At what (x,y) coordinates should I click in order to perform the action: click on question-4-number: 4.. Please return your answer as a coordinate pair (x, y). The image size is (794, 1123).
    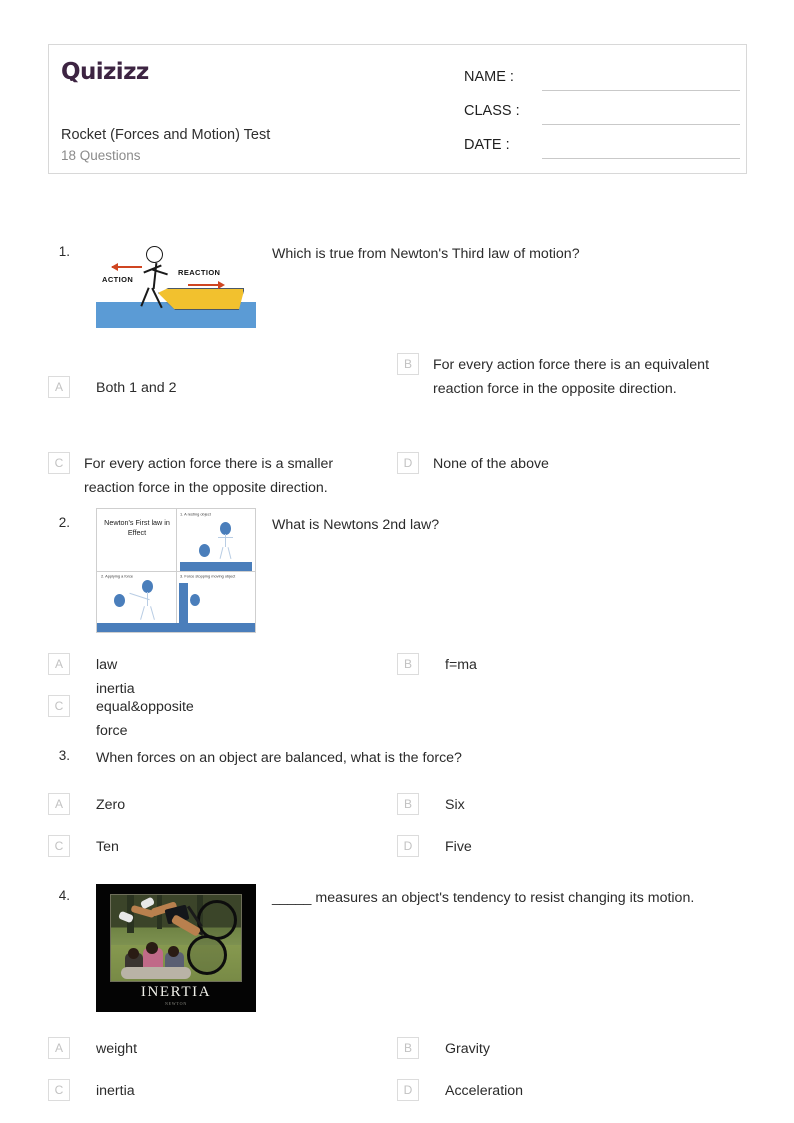
    Looking at the image, I should click on (64, 895).